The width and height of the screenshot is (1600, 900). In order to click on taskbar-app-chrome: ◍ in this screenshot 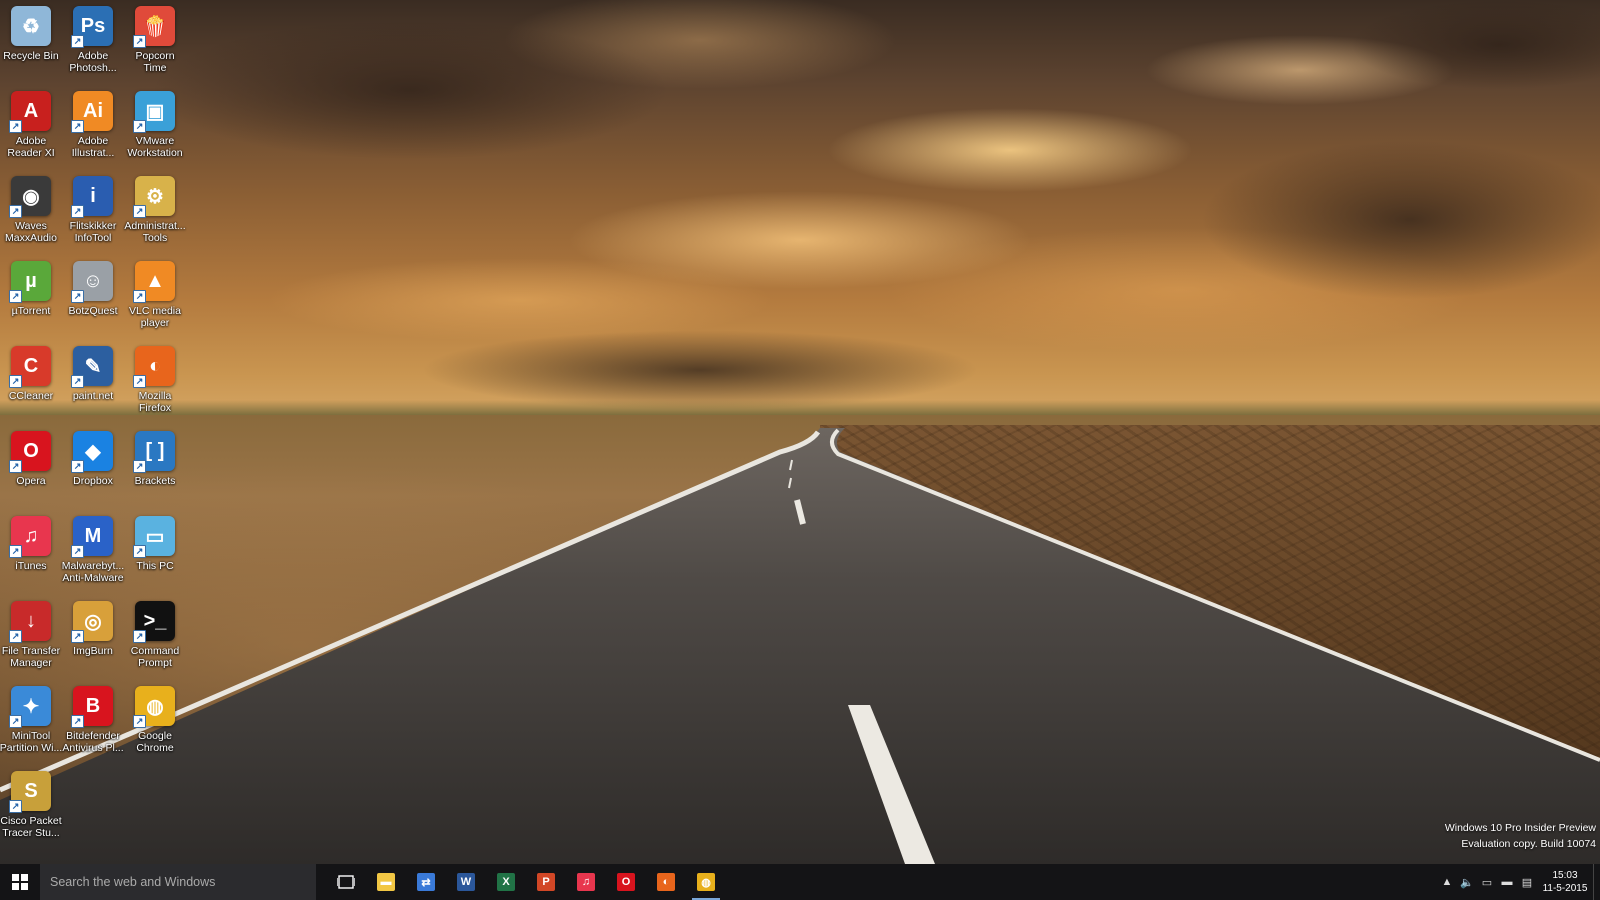, I will do `click(706, 882)`.